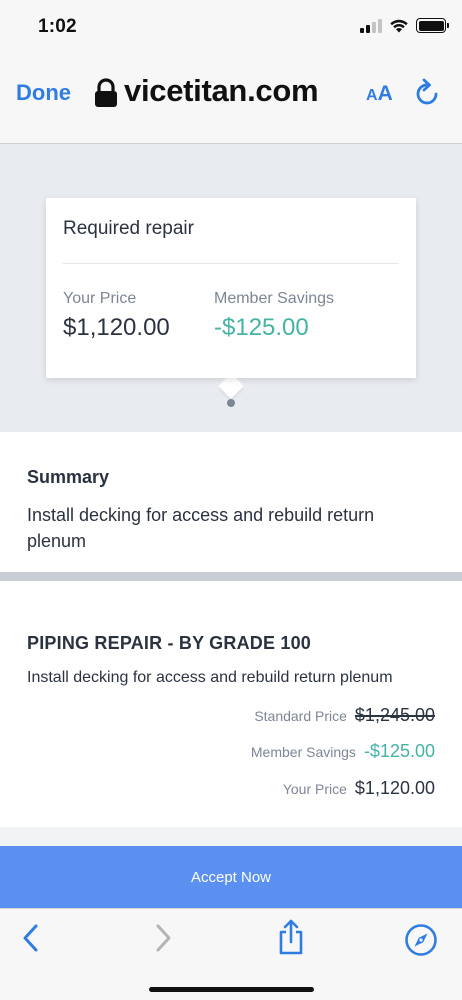 This screenshot has width=462, height=1000. I want to click on summary-heading: Summary, so click(68, 477).